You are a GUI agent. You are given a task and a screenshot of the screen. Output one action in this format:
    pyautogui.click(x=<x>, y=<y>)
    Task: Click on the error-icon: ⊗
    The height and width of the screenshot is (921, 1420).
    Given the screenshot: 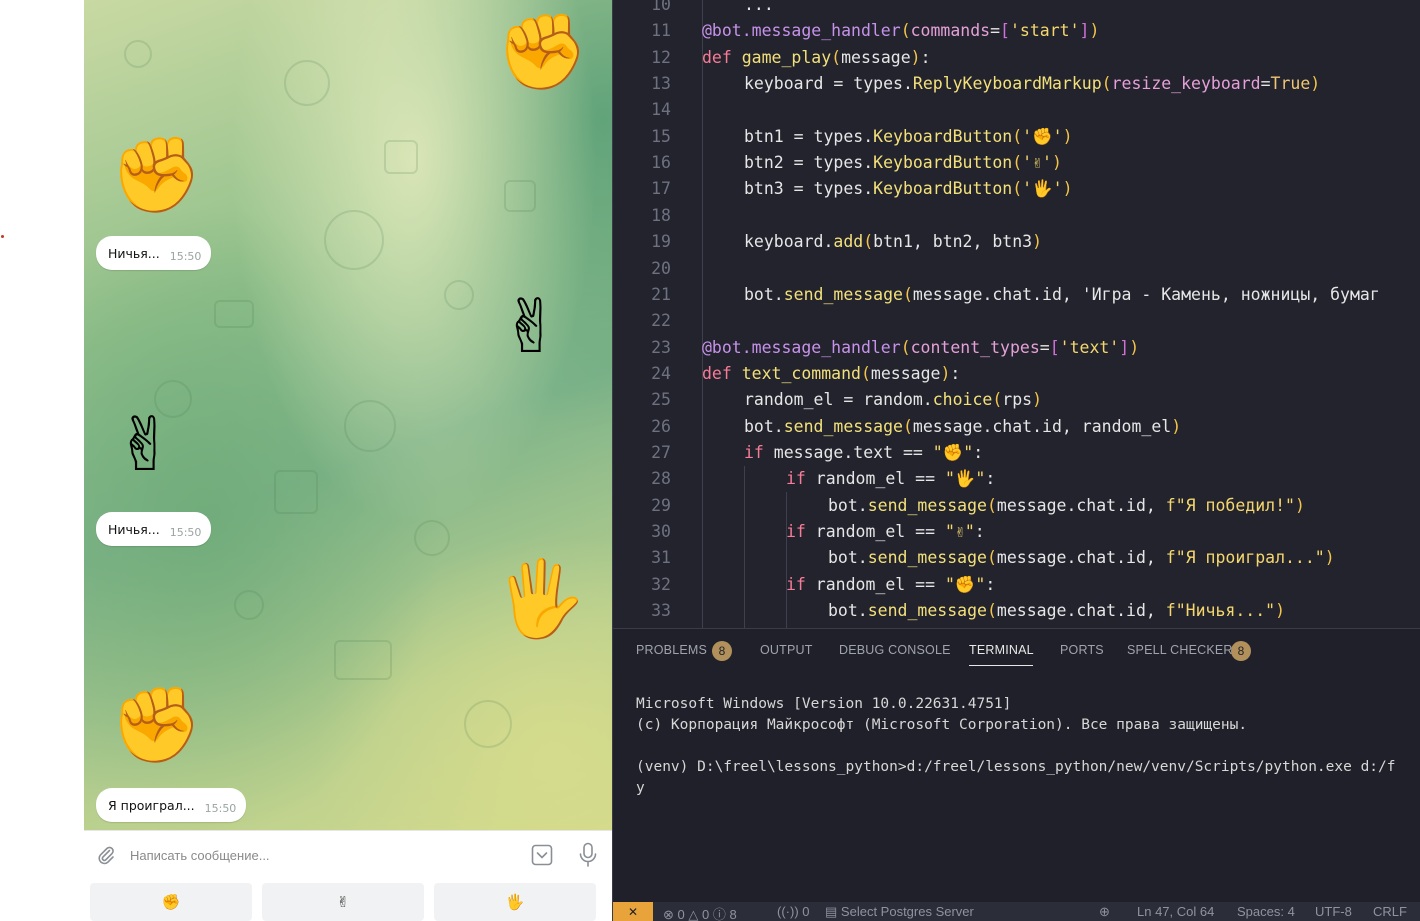 What is the action you would take?
    pyautogui.click(x=668, y=914)
    